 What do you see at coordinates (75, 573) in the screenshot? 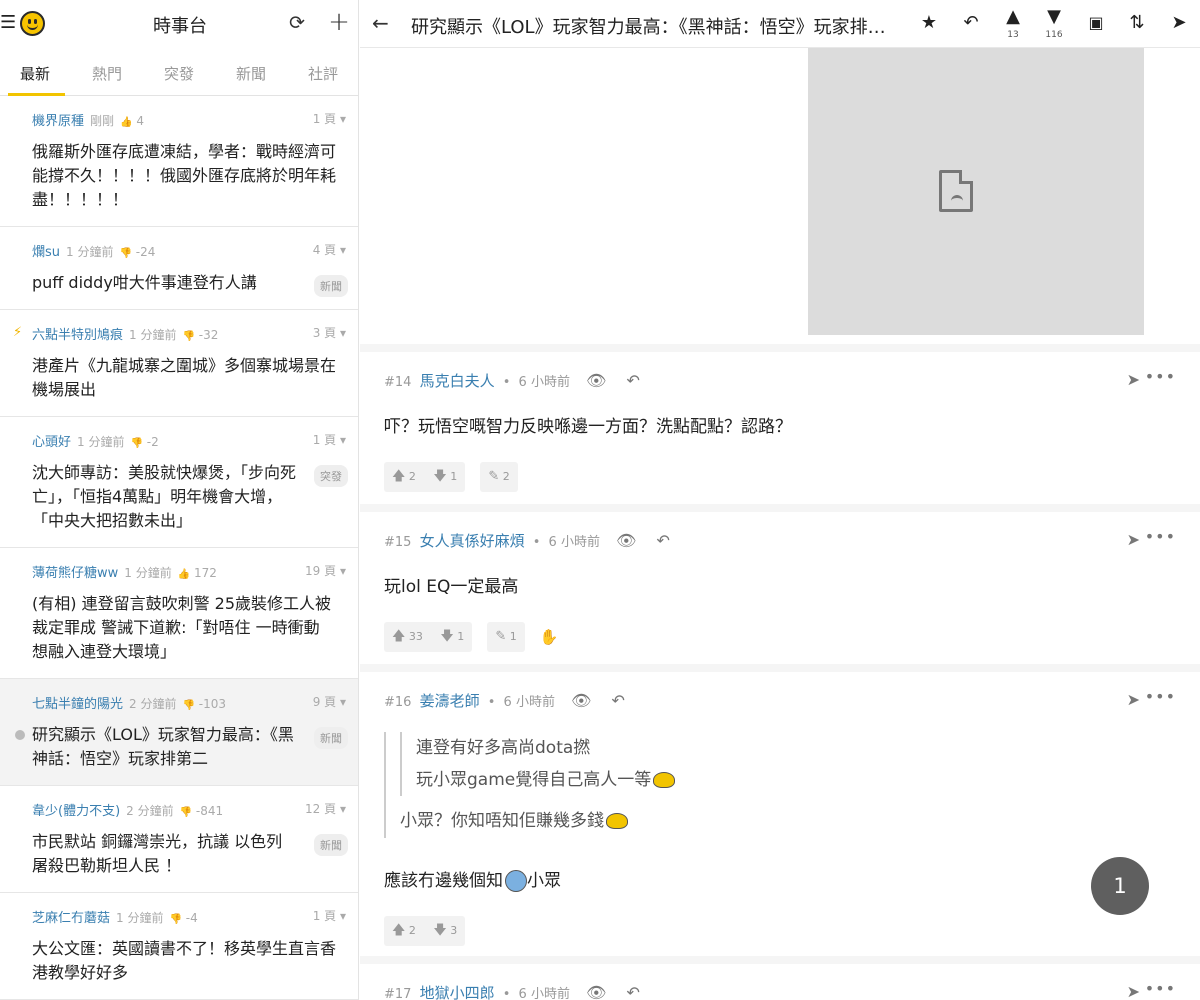
I see `thread-author: 薄荷熊仔糖ww` at bounding box center [75, 573].